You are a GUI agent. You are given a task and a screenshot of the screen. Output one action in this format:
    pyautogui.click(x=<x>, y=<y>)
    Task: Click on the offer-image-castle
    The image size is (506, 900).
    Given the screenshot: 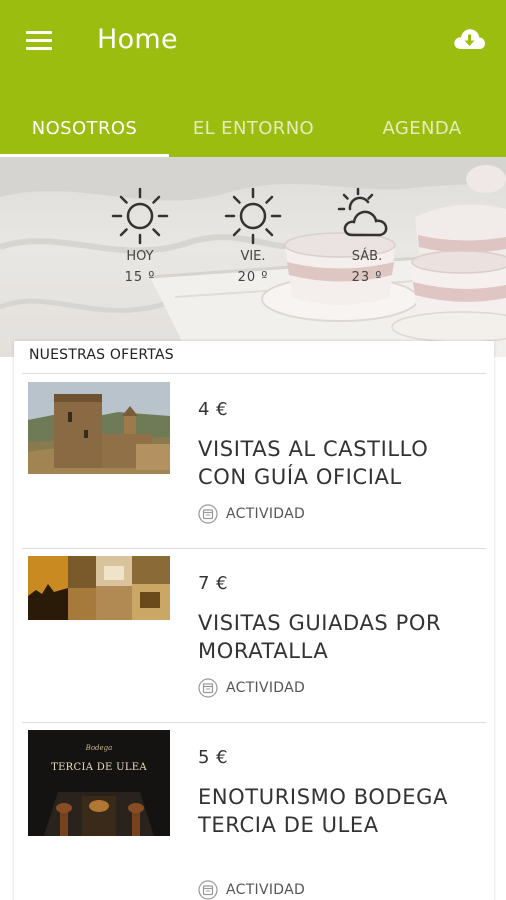 What is the action you would take?
    pyautogui.click(x=99, y=428)
    